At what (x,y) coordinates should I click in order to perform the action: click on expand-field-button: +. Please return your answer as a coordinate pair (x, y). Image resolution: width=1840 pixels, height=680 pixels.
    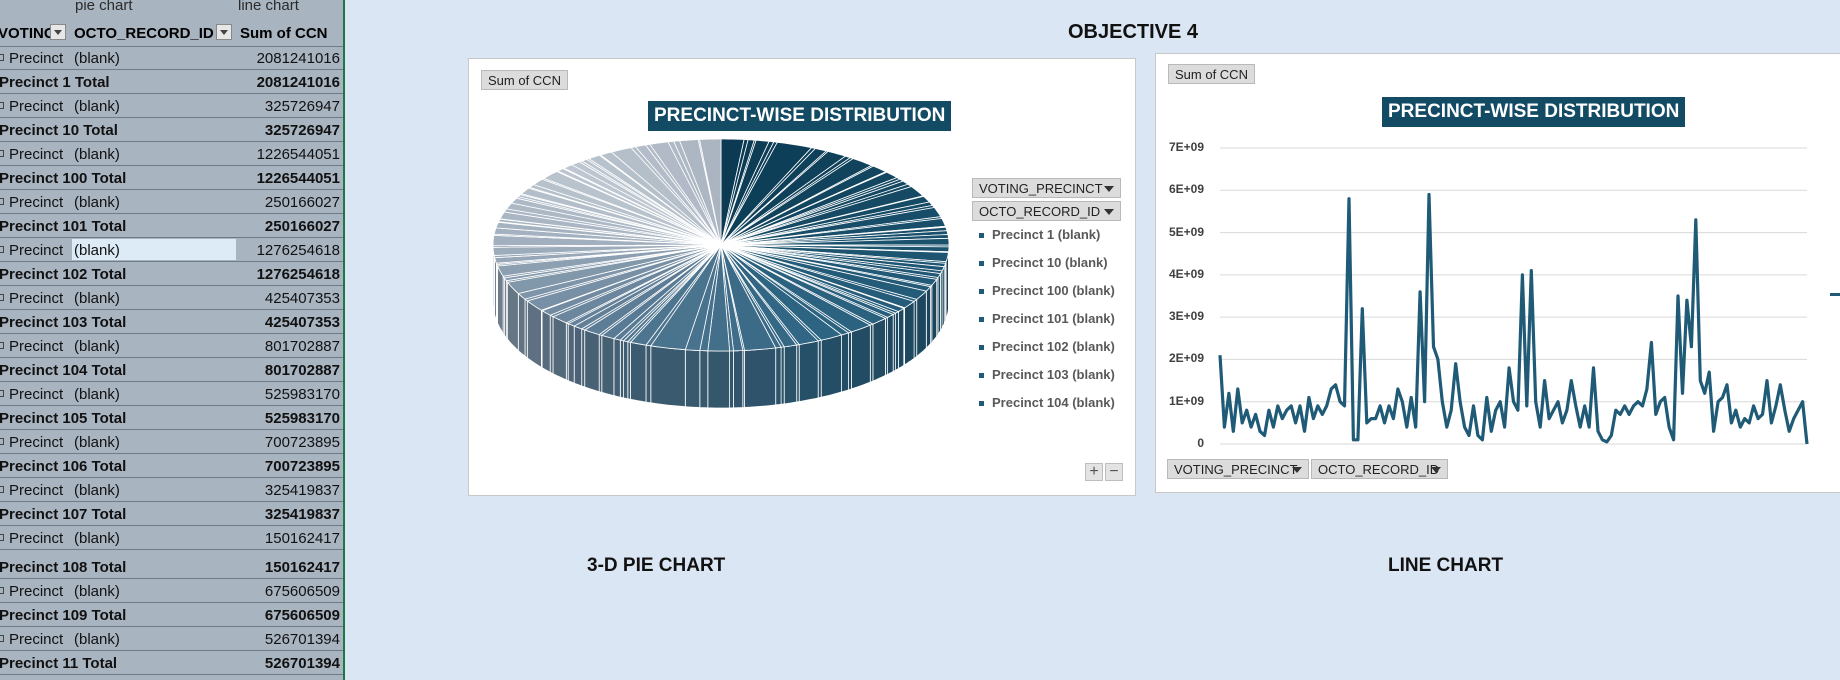
    Looking at the image, I should click on (1094, 472).